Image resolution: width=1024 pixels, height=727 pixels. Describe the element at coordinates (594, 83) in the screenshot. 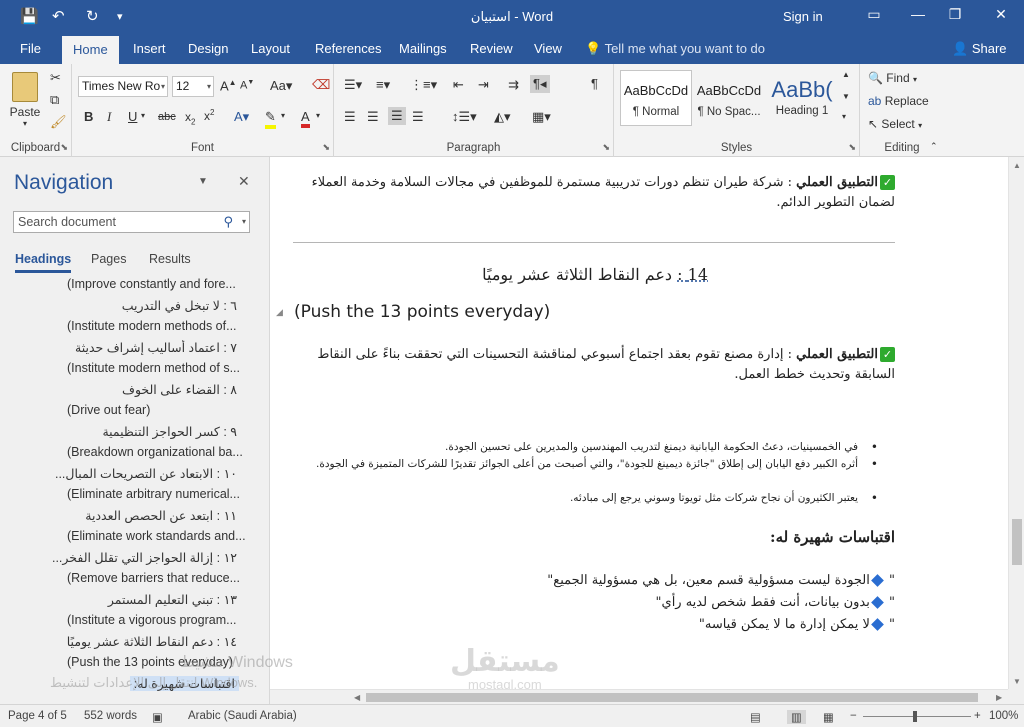

I see `show-hide-marks-icon: ¶` at that location.